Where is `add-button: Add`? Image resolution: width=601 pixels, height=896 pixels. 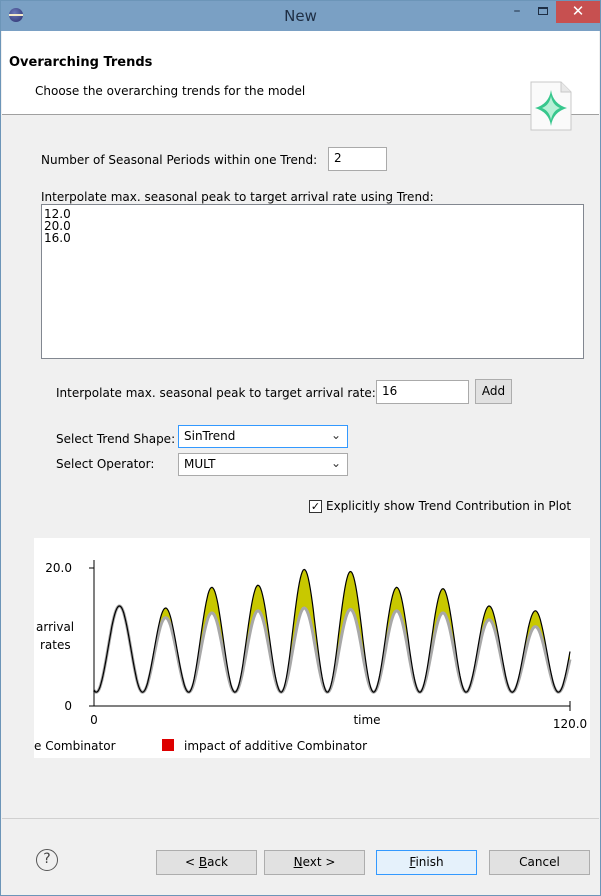 add-button: Add is located at coordinates (493, 391).